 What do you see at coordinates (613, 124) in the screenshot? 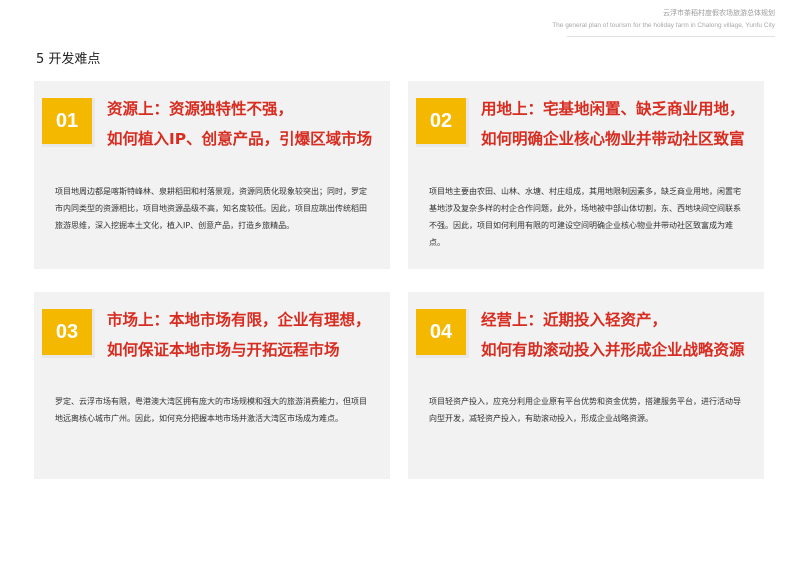
I see `card-title: 用地上：宅基地闲置、缺乏商业用地， 如何明确企业核心物业并带动社区致富` at bounding box center [613, 124].